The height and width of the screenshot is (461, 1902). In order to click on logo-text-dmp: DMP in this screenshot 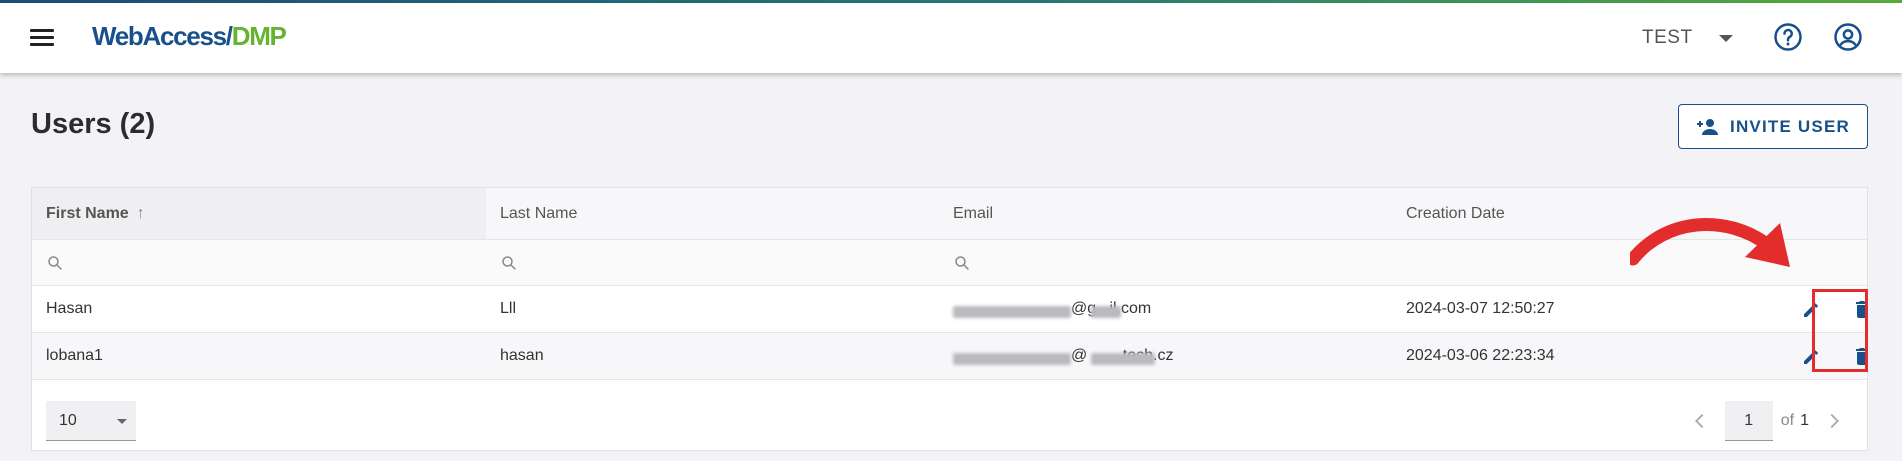, I will do `click(259, 36)`.